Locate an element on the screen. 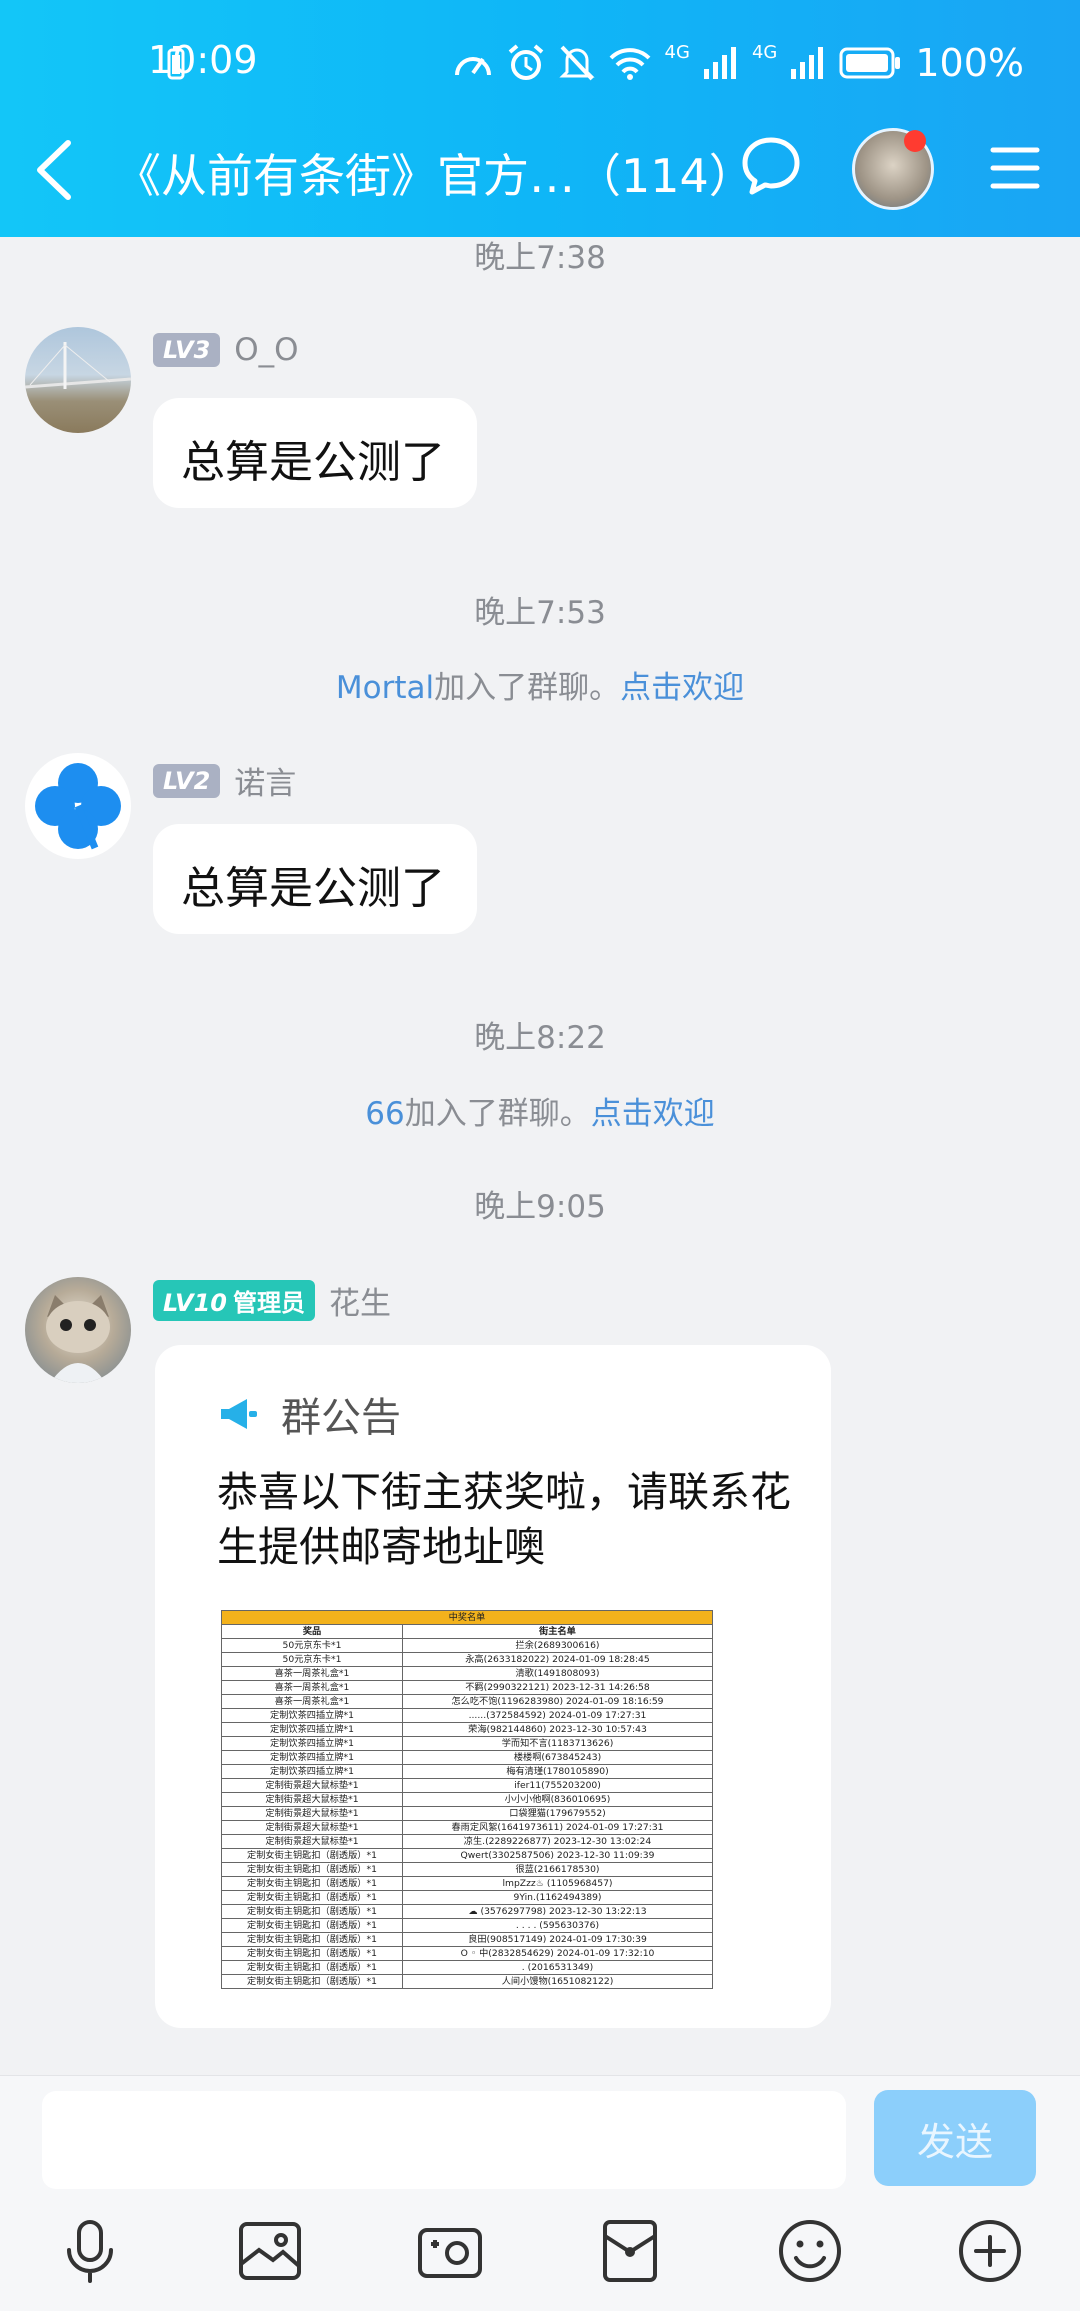 This screenshot has height=2311, width=1080. table-cell: 9Yin.(1162494389) is located at coordinates (557, 1897).